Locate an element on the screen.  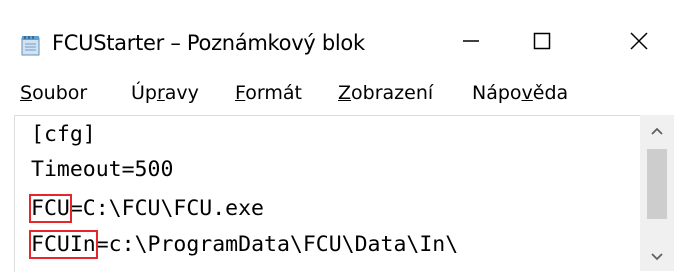
minimize-icon is located at coordinates (471, 43).